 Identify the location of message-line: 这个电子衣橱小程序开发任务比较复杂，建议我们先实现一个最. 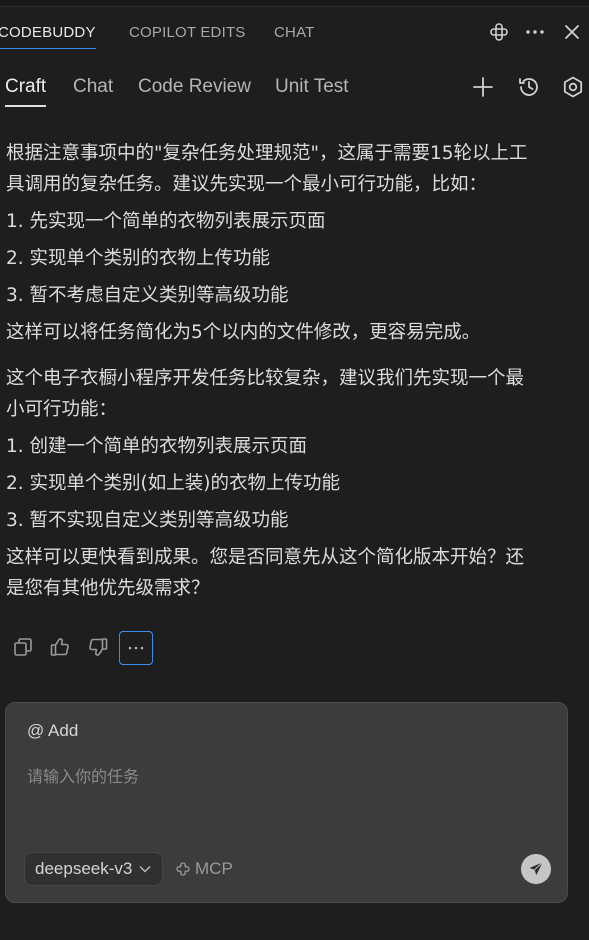
(265, 378).